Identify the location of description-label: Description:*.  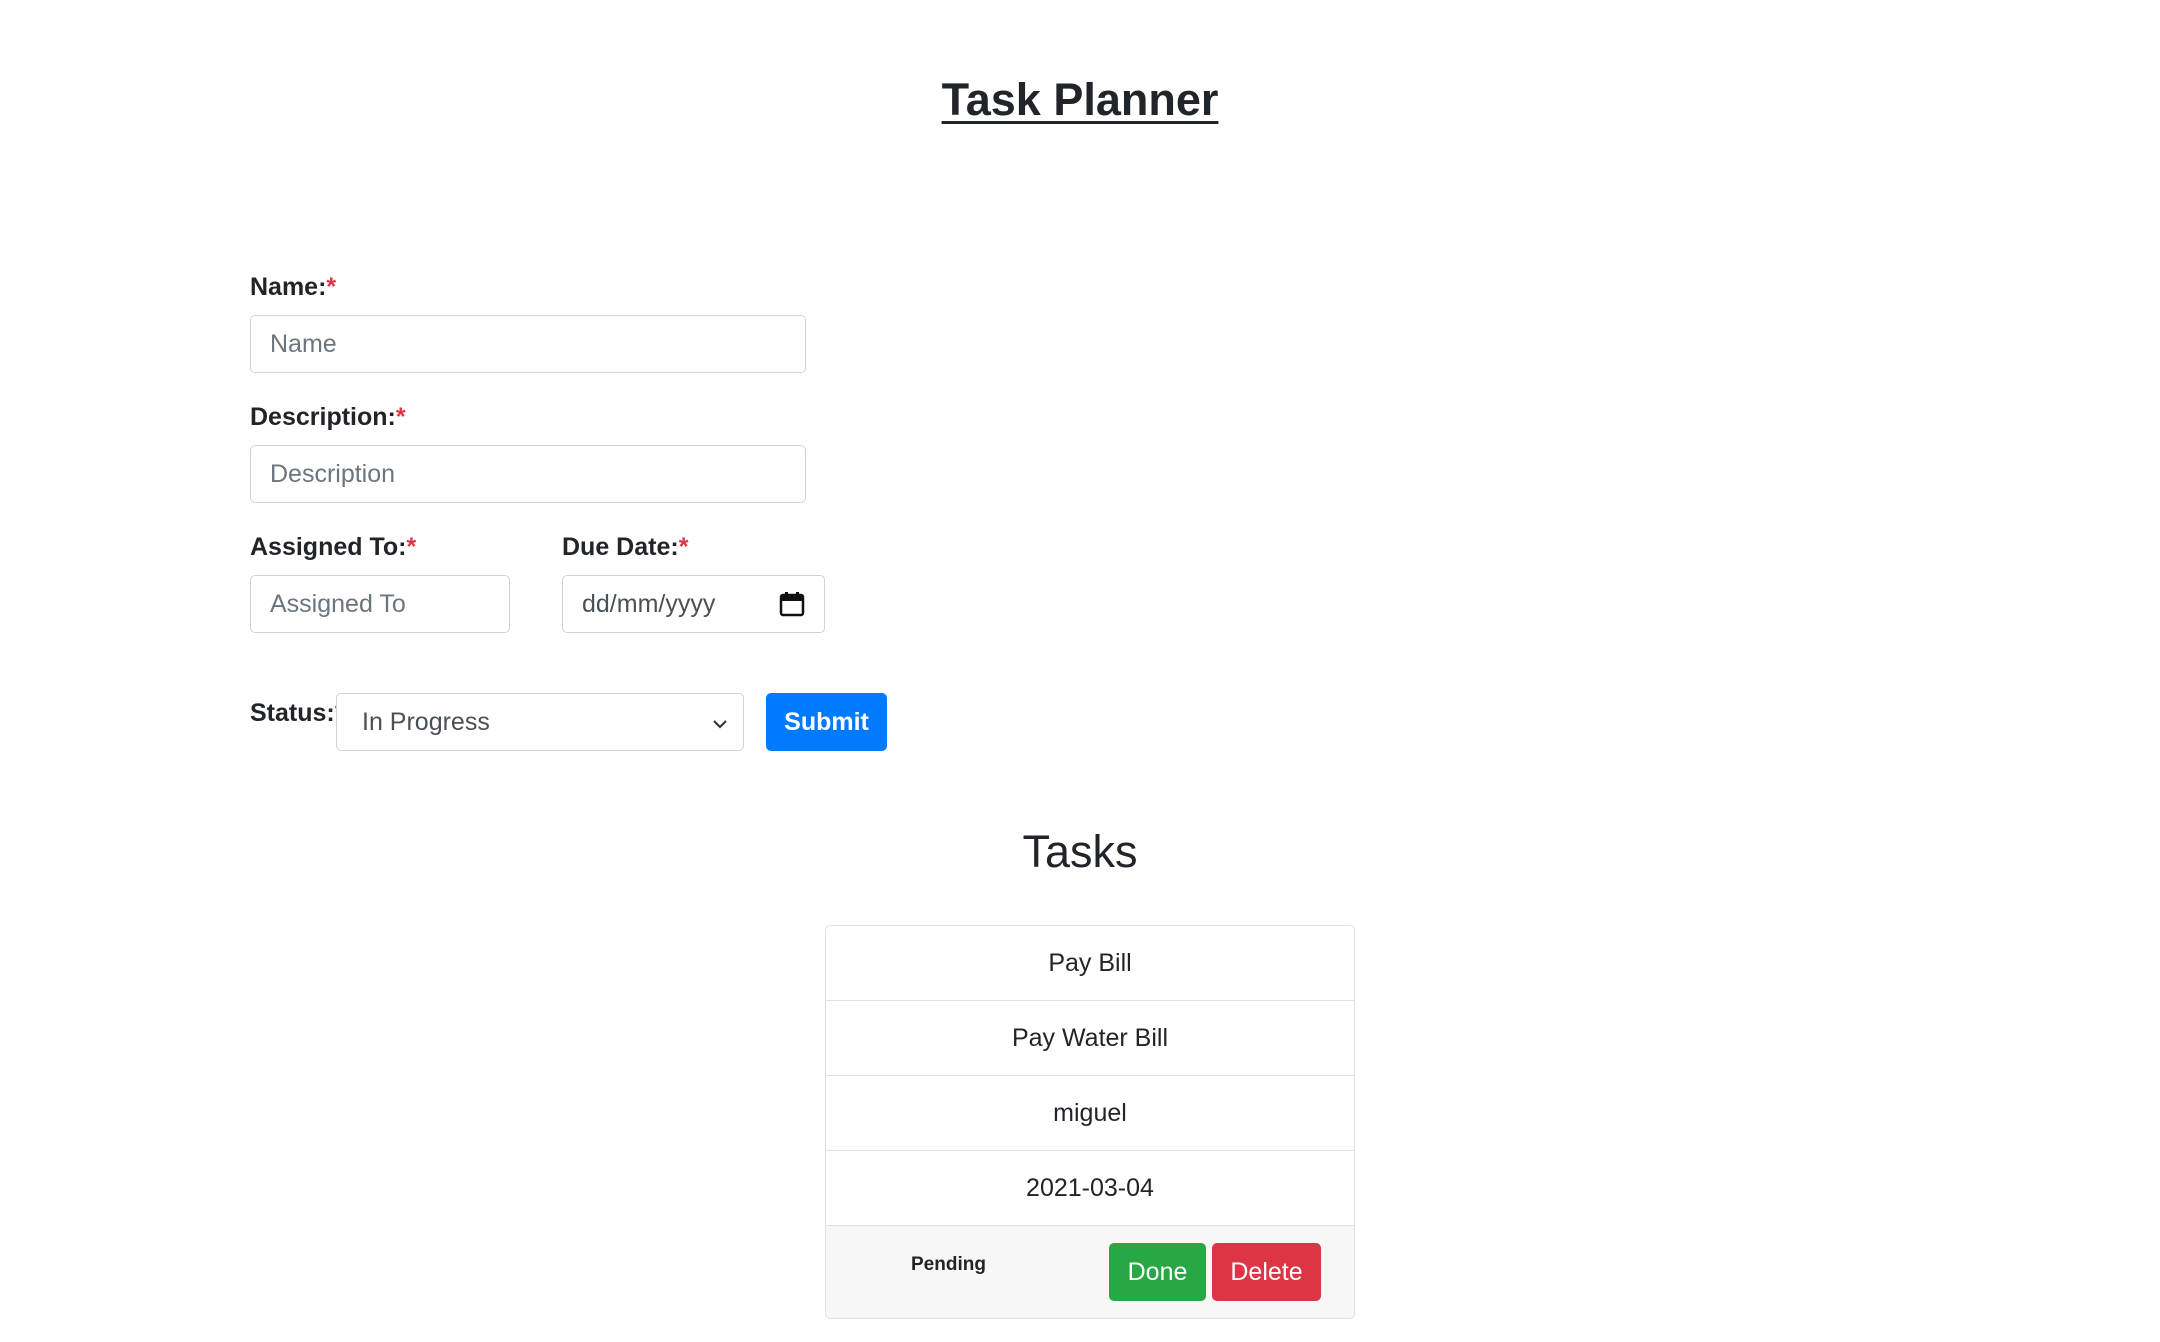
(328, 417).